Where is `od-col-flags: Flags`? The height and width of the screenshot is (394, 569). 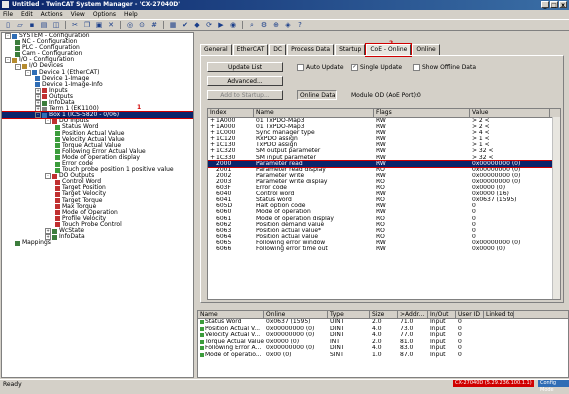
od-col-flags: Flags is located at coordinates (422, 113).